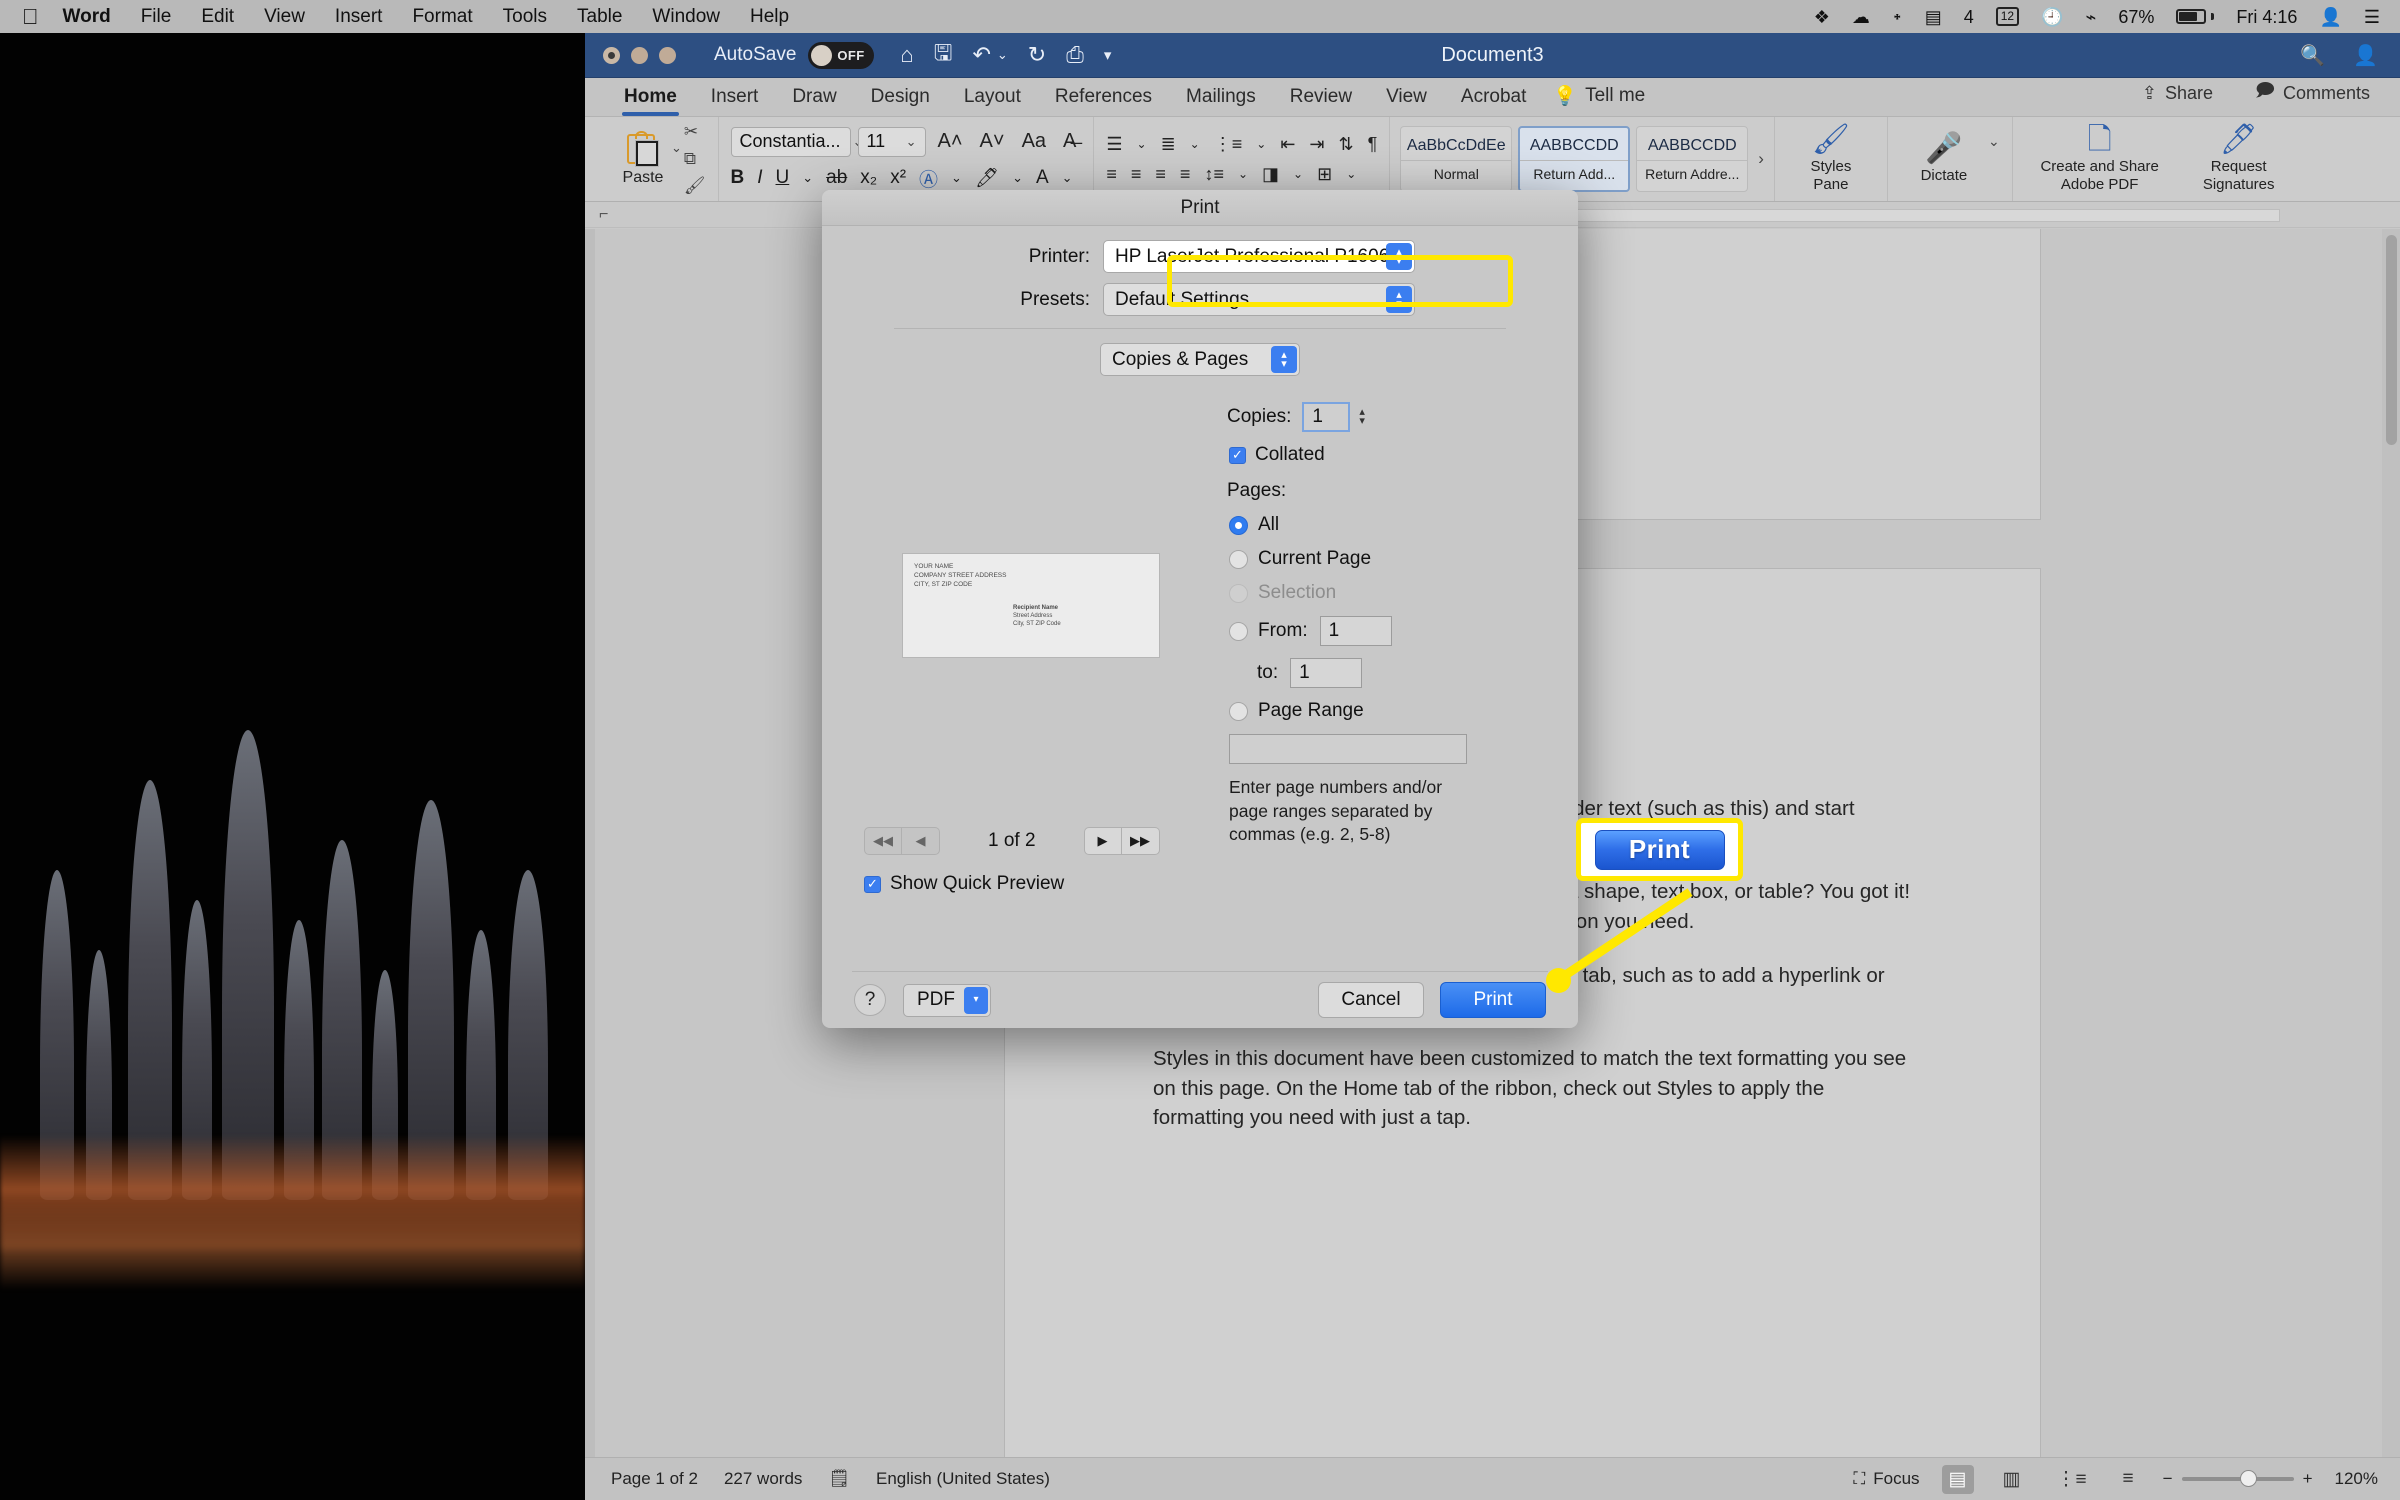 The image size is (2400, 1500). What do you see at coordinates (2312, 93) in the screenshot?
I see `comments-button: 🗩 Comments` at bounding box center [2312, 93].